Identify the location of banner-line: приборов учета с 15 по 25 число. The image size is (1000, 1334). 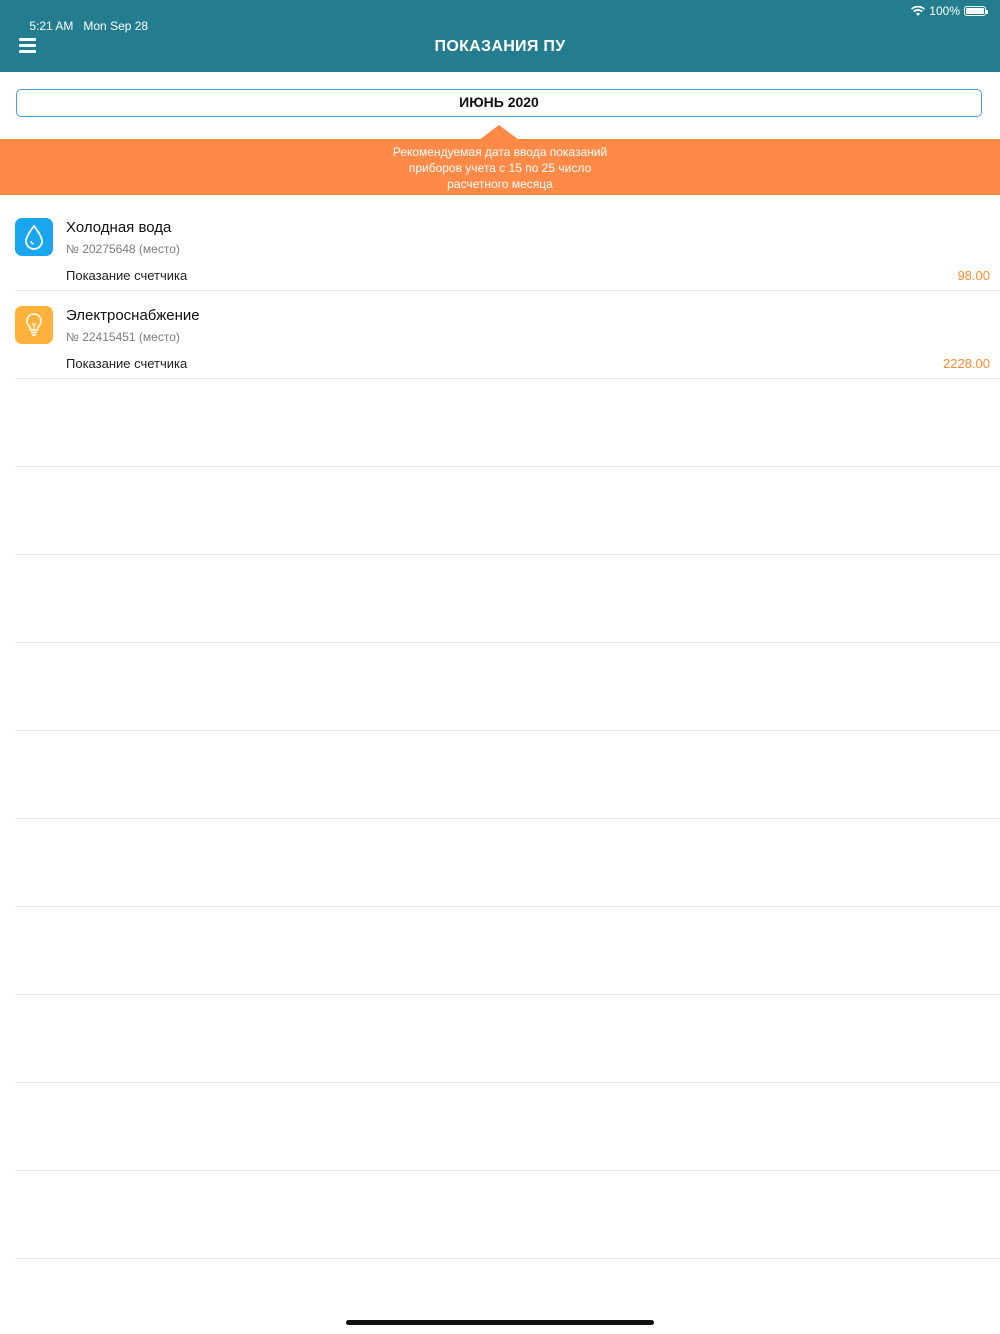
(500, 168).